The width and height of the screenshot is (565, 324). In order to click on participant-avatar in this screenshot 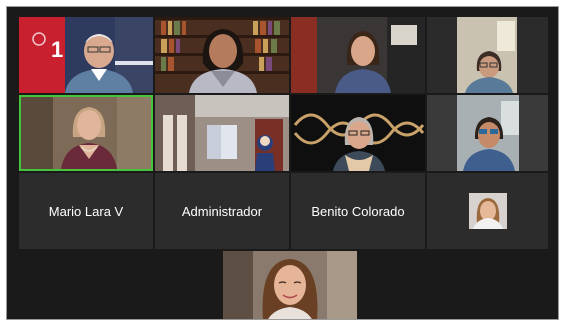, I will do `click(487, 211)`.